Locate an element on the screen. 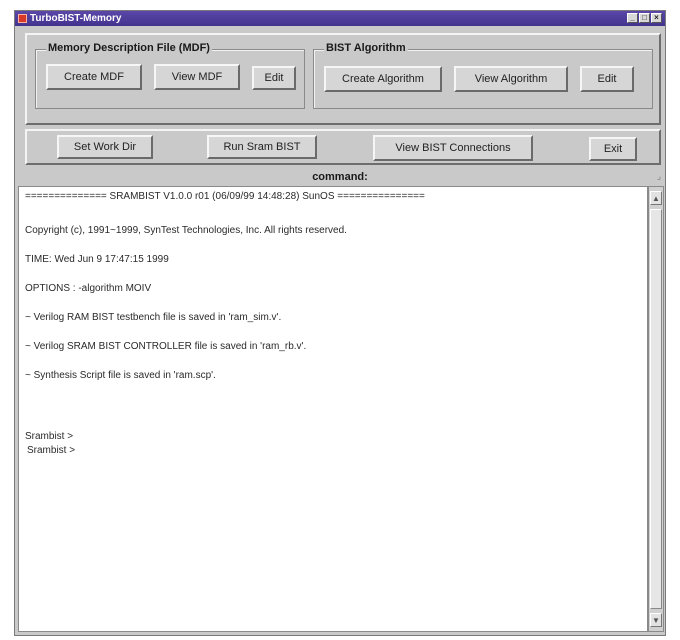  title-bar: TurboBIST-Memory _ □ × is located at coordinates (340, 18).